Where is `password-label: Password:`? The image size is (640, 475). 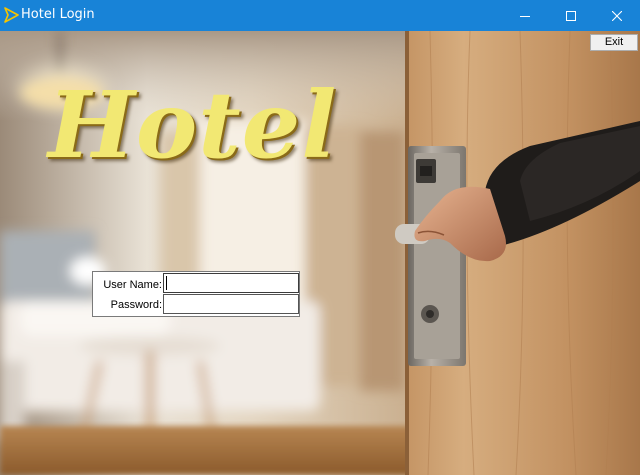
password-label: Password: is located at coordinates (136, 305).